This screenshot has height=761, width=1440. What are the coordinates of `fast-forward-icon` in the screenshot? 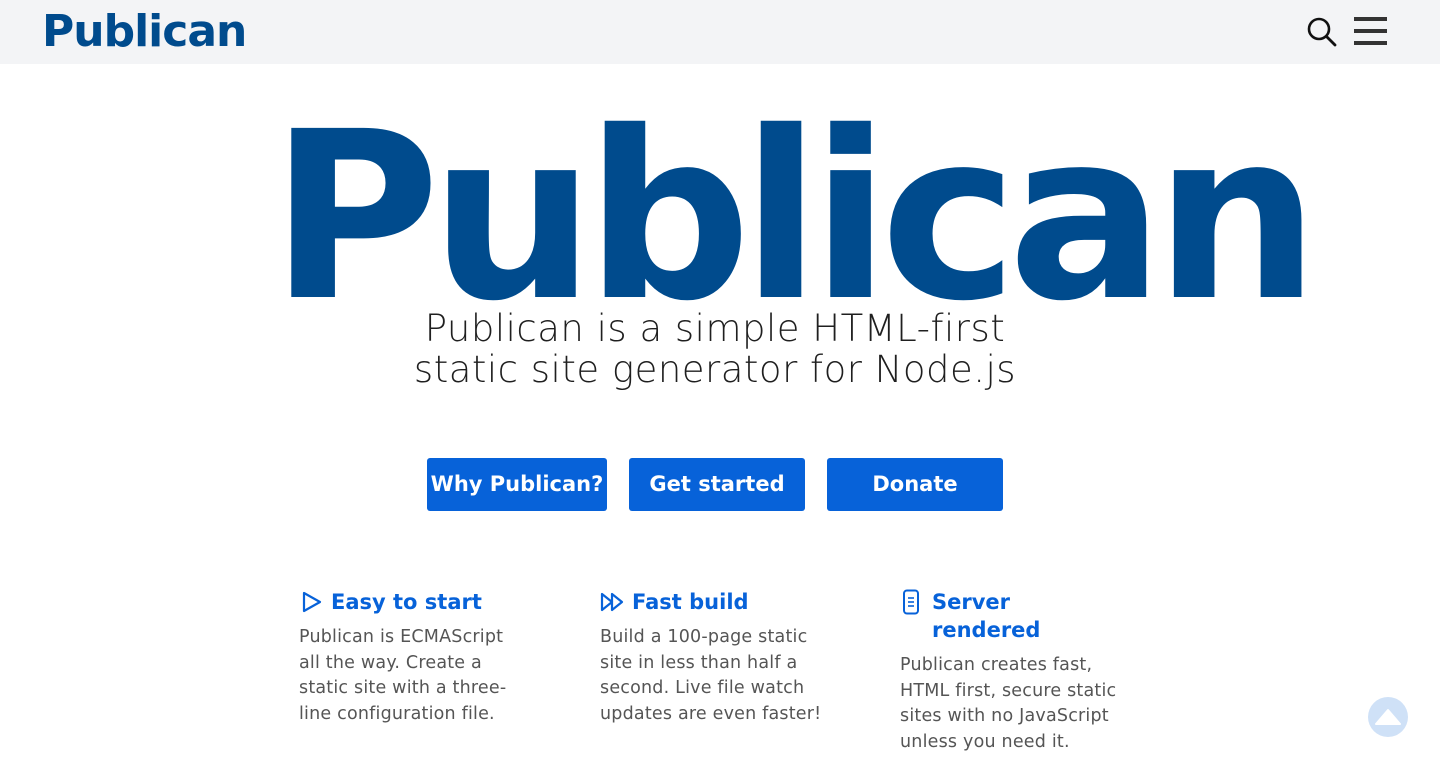 It's located at (613, 602).